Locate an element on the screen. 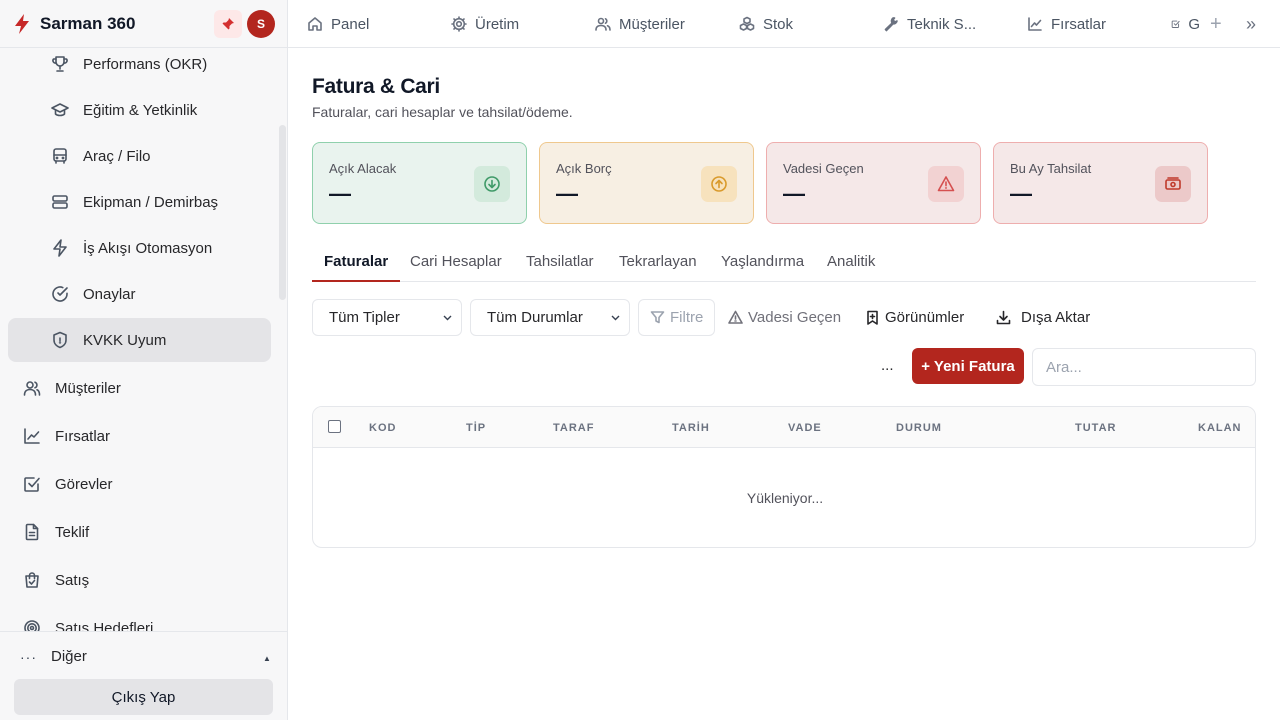 The height and width of the screenshot is (720, 1280). overdue-filter-button: Vadesi Geçen is located at coordinates (784, 317).